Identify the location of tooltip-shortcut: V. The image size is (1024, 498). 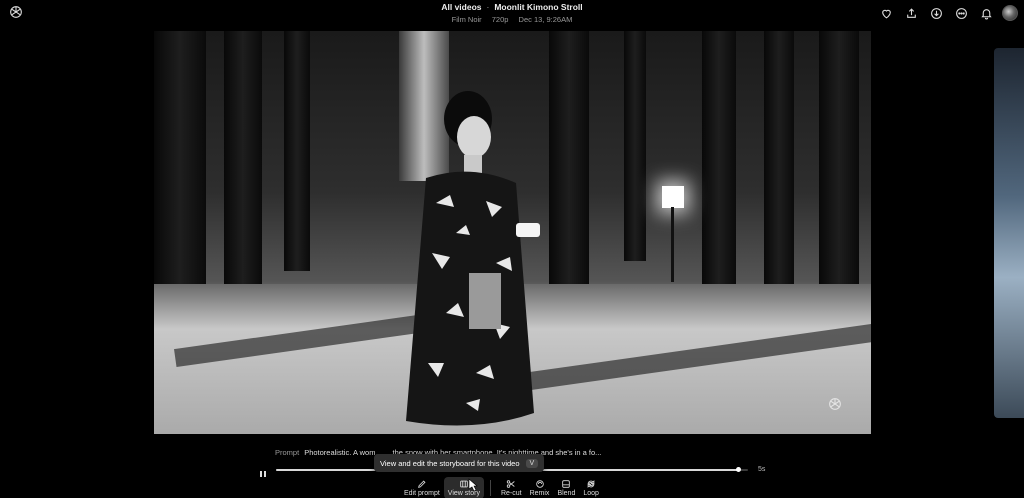
(532, 463).